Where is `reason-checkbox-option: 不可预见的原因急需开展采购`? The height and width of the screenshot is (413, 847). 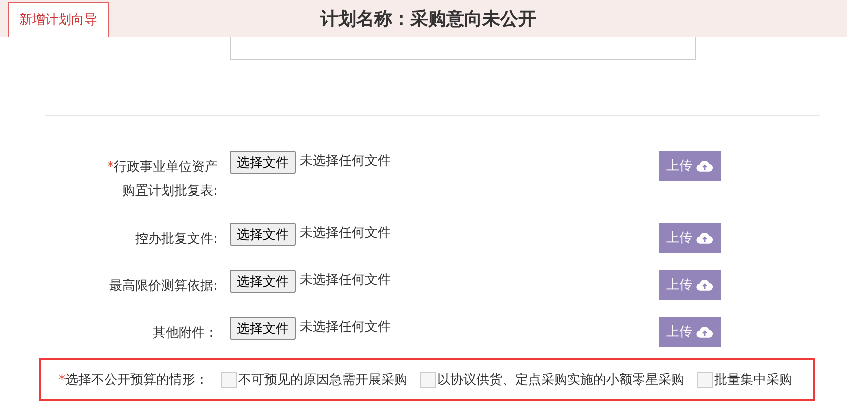 reason-checkbox-option: 不可预见的原因急需开展采购 is located at coordinates (314, 379).